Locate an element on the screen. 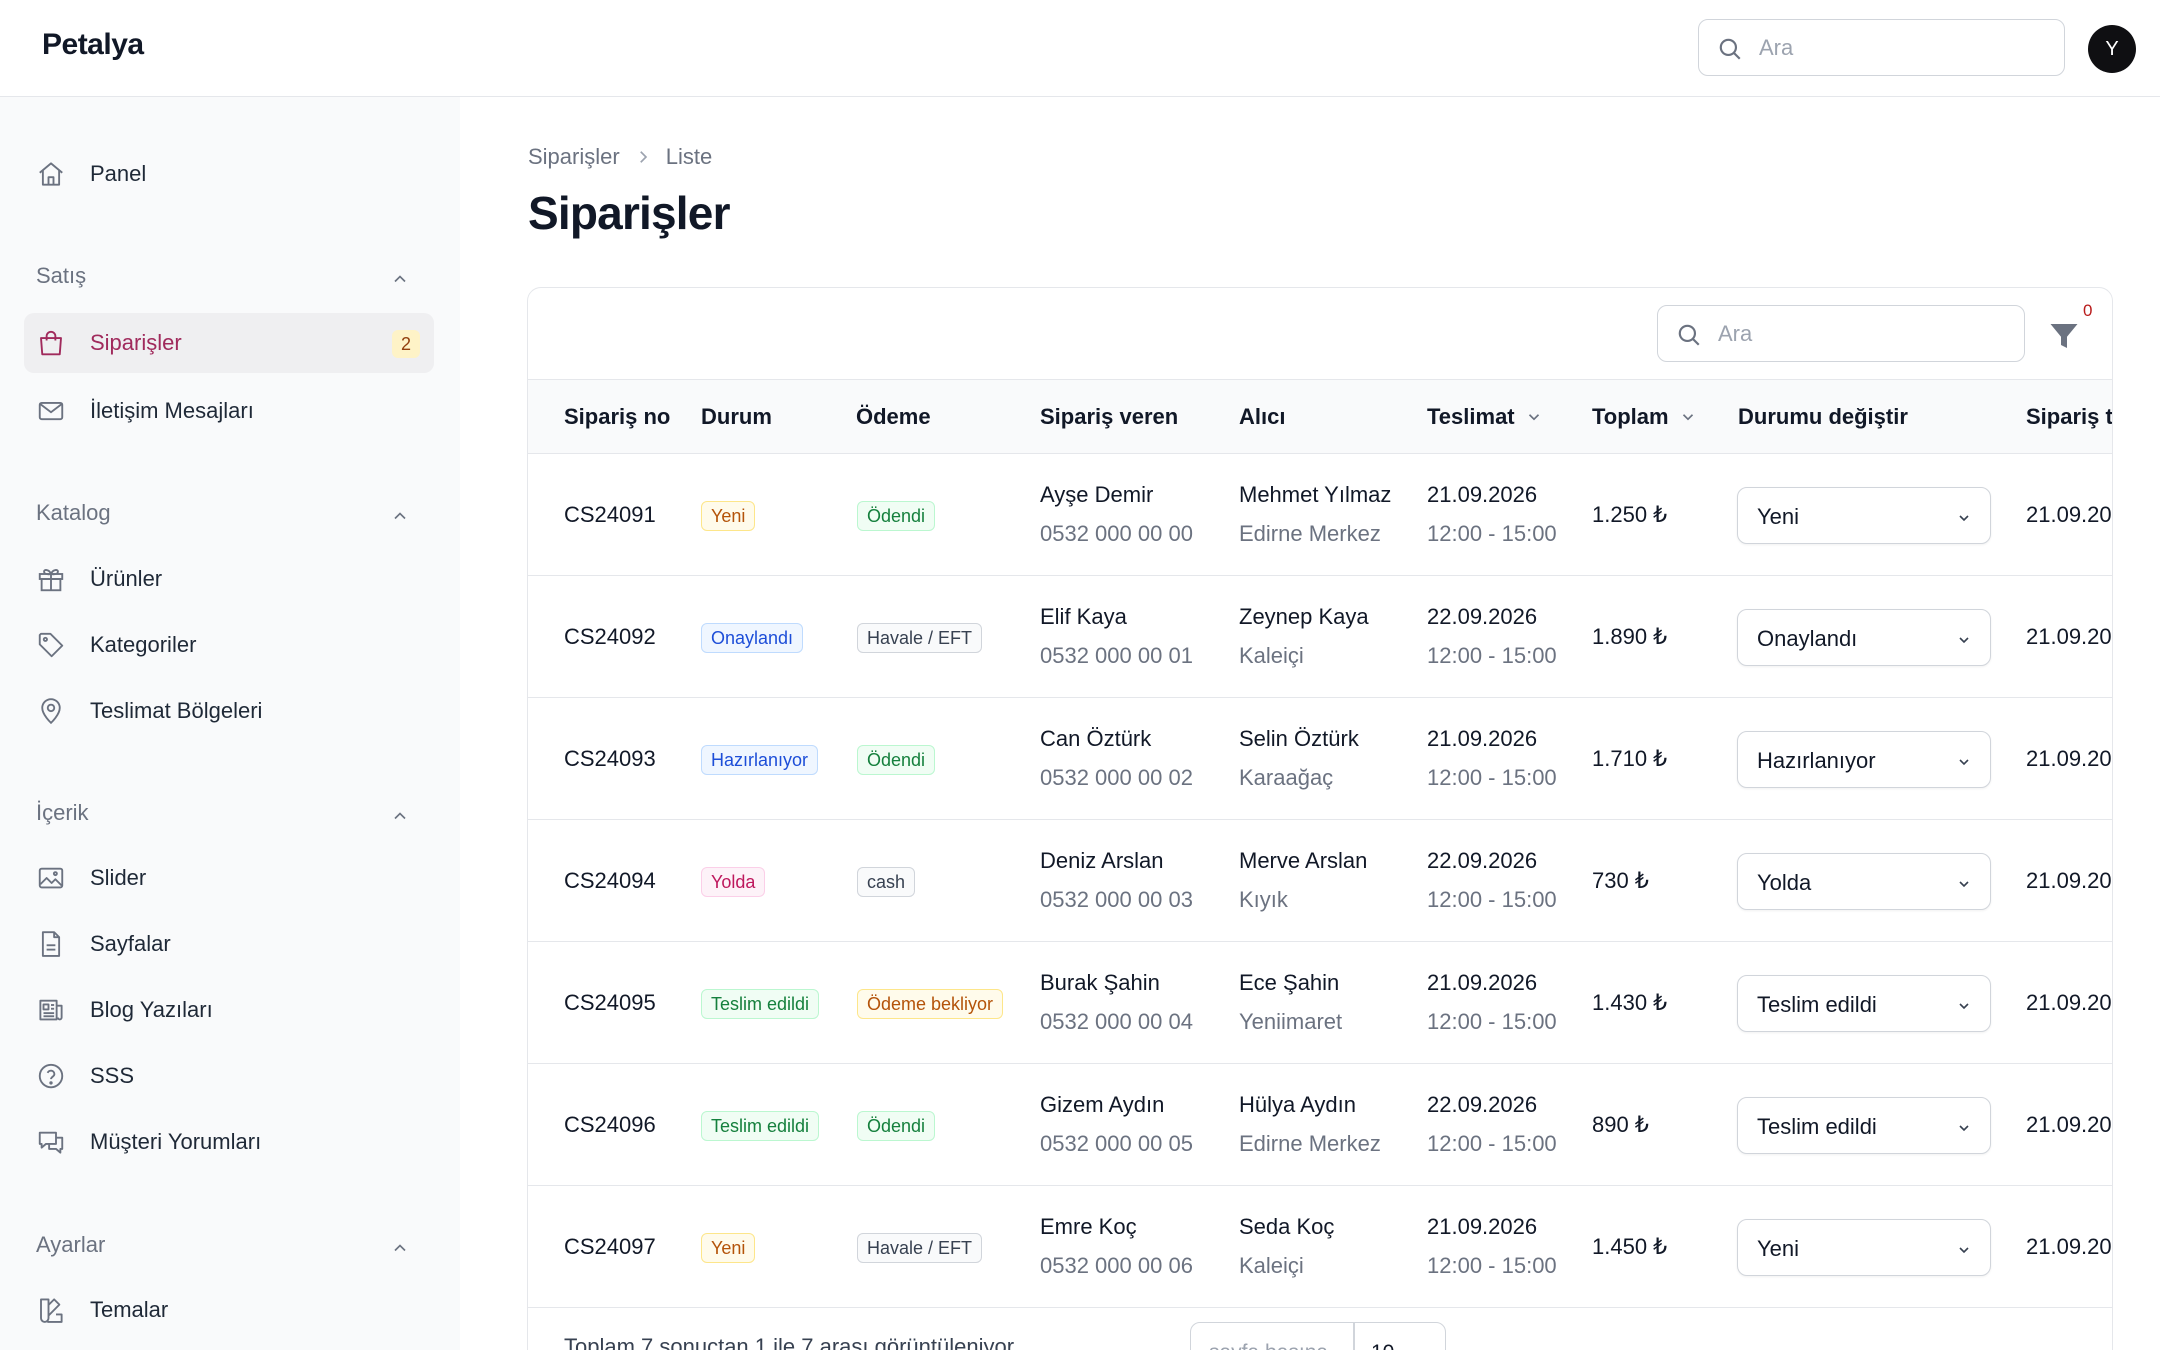 The height and width of the screenshot is (1350, 2160). sidebar-item-panel: Panel is located at coordinates (229, 174).